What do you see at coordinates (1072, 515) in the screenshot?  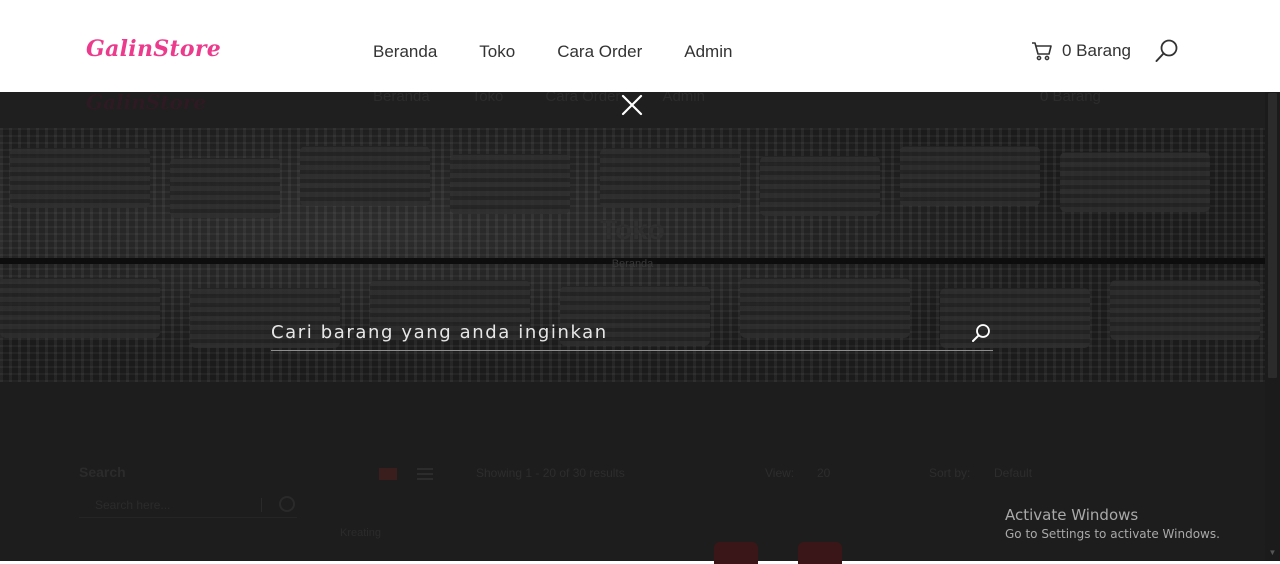 I see `watermark-title: Activate Windows` at bounding box center [1072, 515].